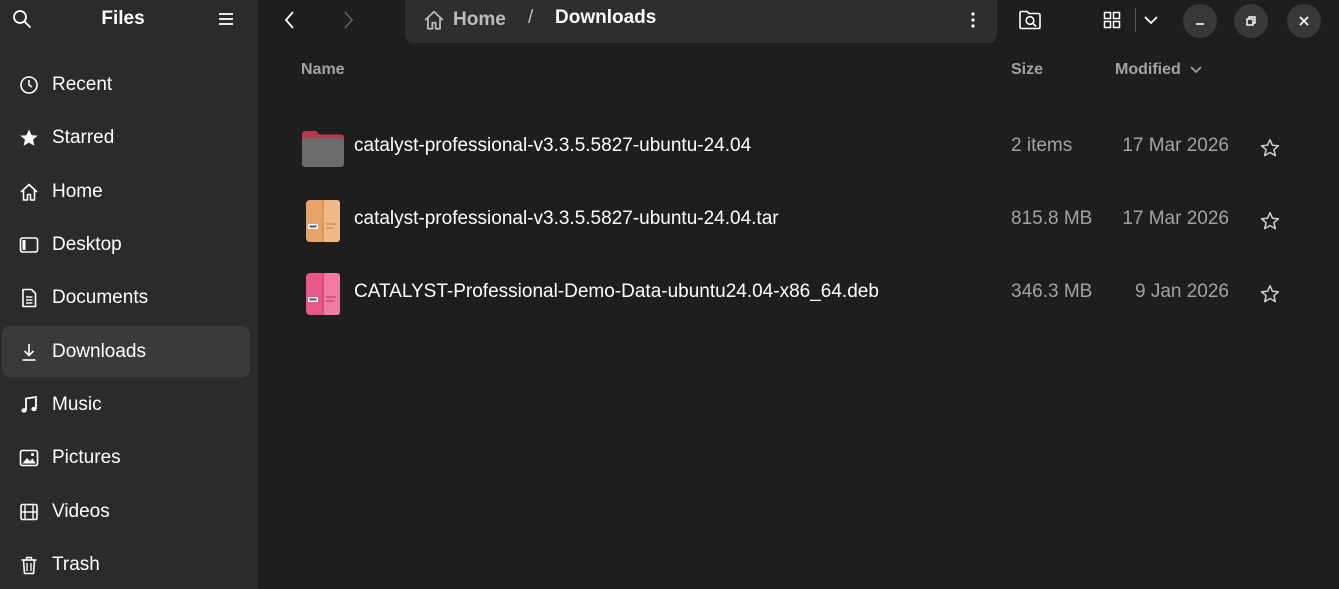 The image size is (1339, 589). I want to click on minimize-icon, so click(1200, 24).